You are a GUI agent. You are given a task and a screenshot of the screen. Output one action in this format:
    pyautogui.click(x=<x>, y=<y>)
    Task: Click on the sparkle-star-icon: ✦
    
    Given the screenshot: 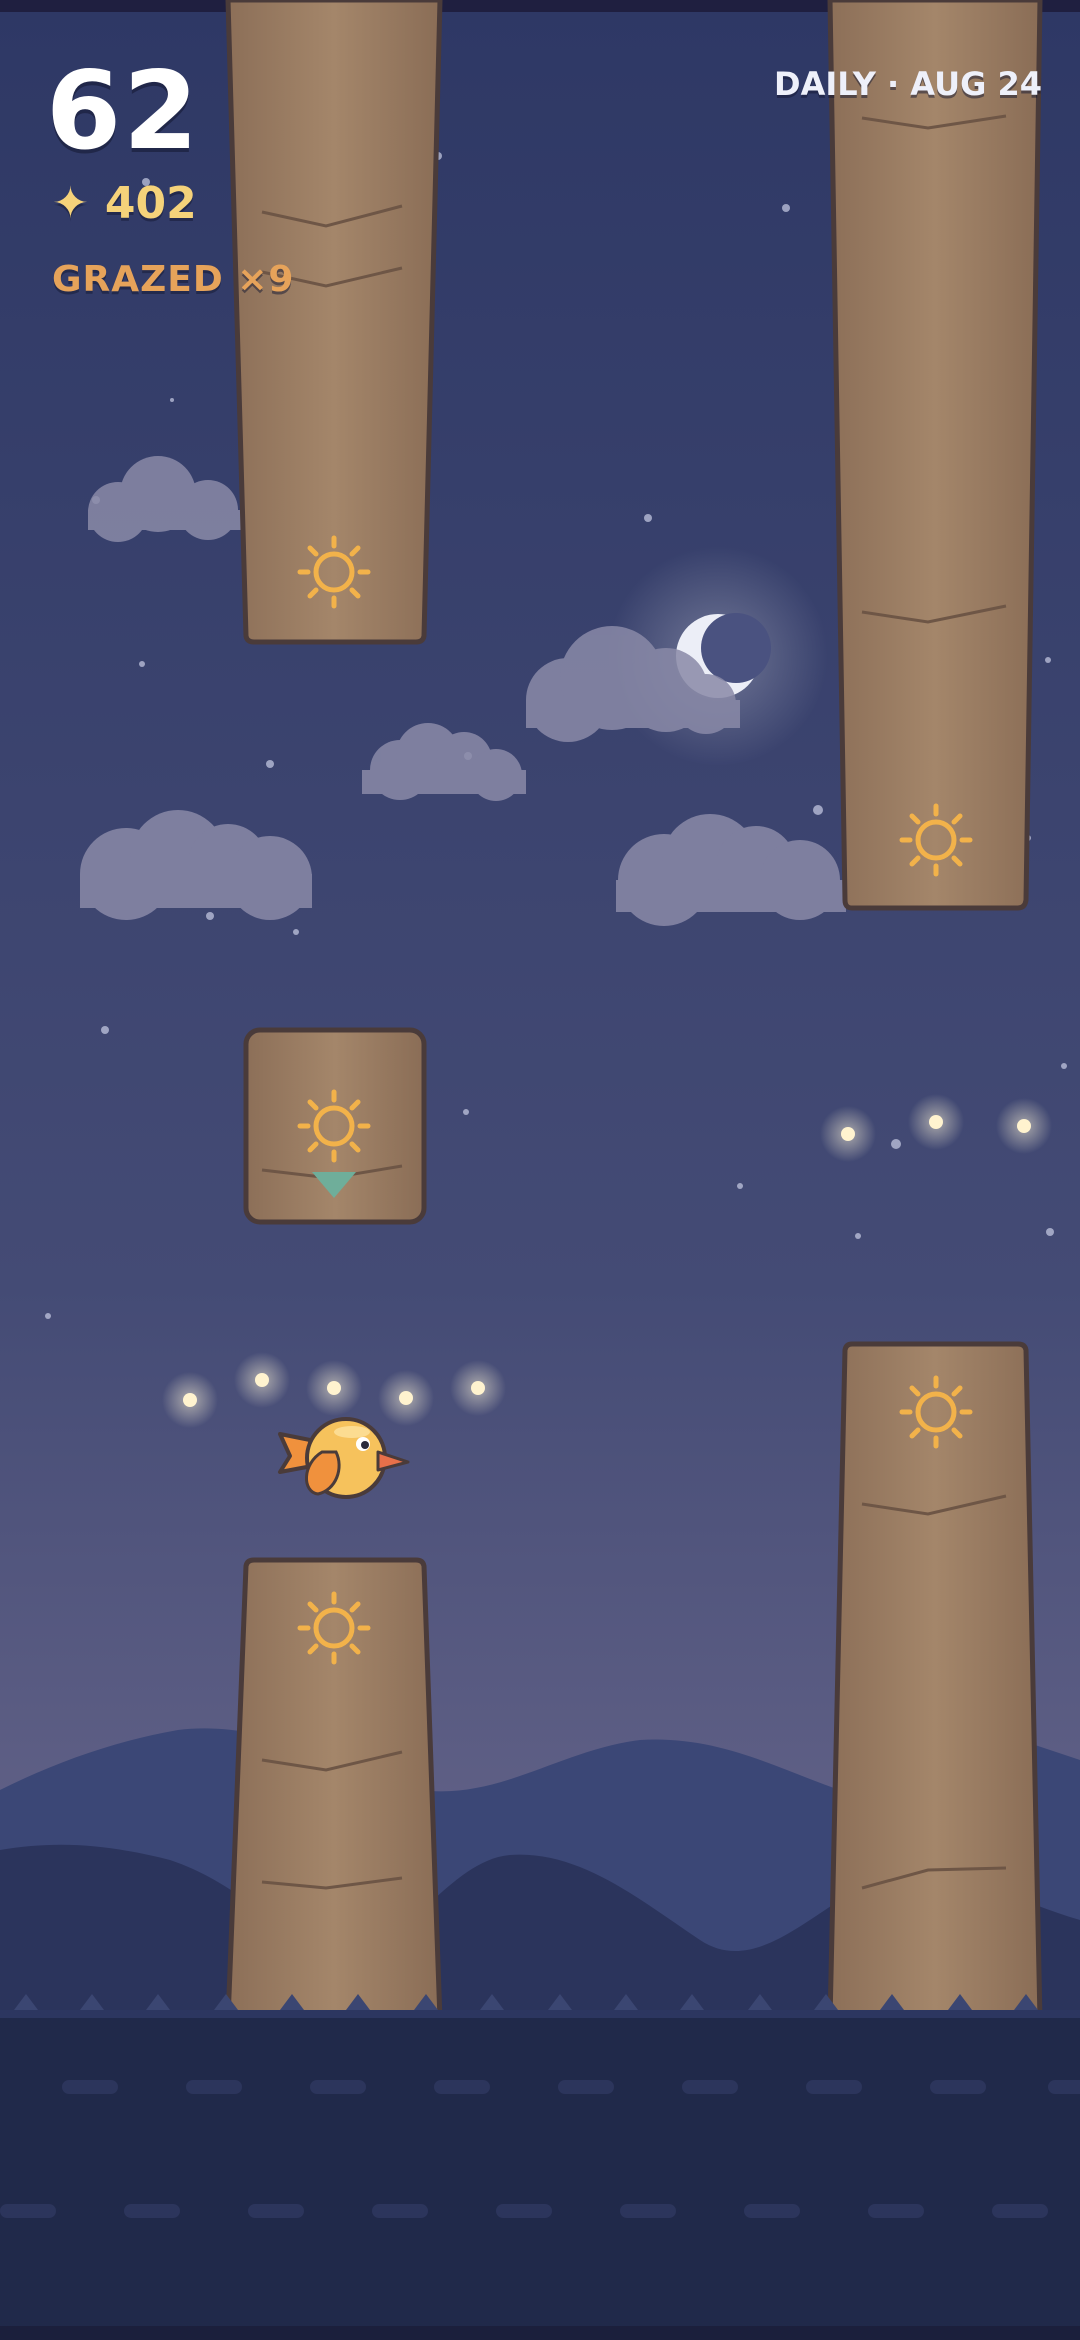 What is the action you would take?
    pyautogui.click(x=70, y=203)
    